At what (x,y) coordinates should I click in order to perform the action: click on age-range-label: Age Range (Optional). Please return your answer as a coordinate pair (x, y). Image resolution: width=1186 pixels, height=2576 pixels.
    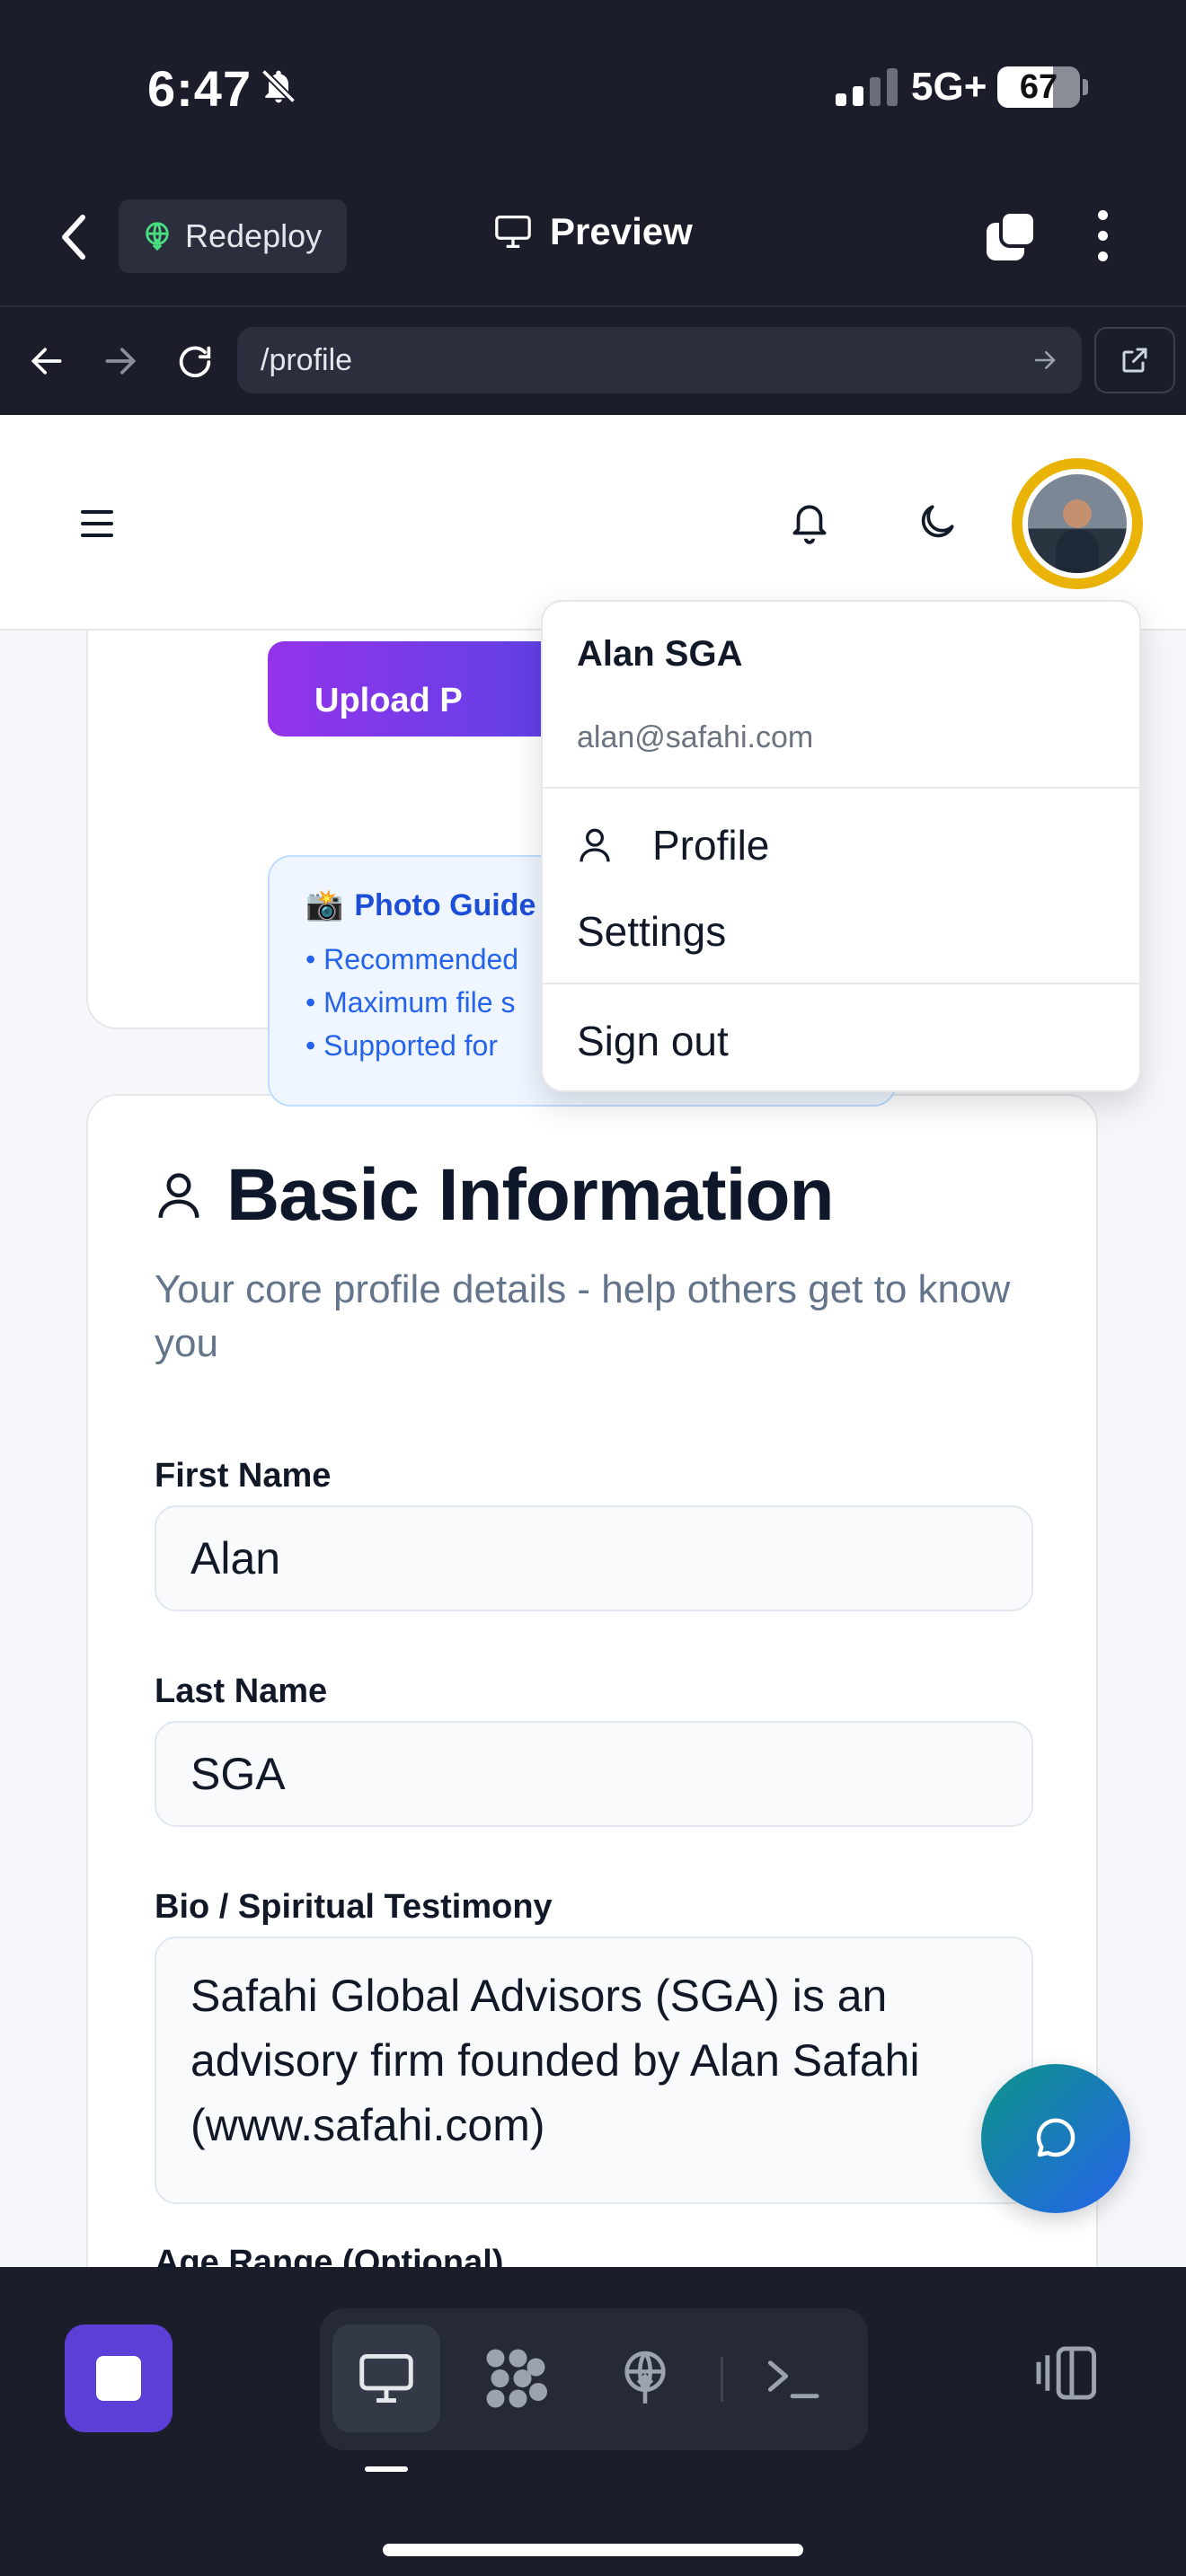
    Looking at the image, I should click on (329, 2255).